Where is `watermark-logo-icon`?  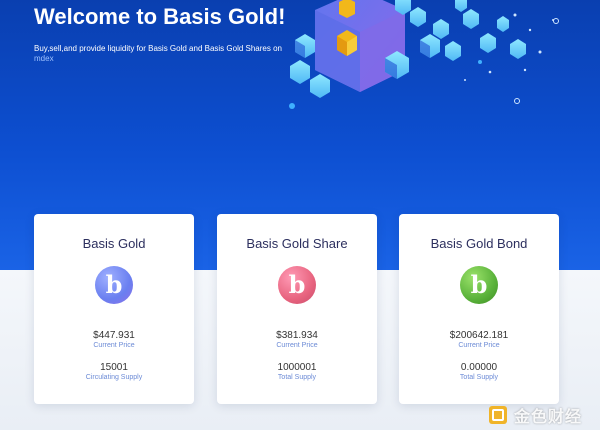 watermark-logo-icon is located at coordinates (498, 415).